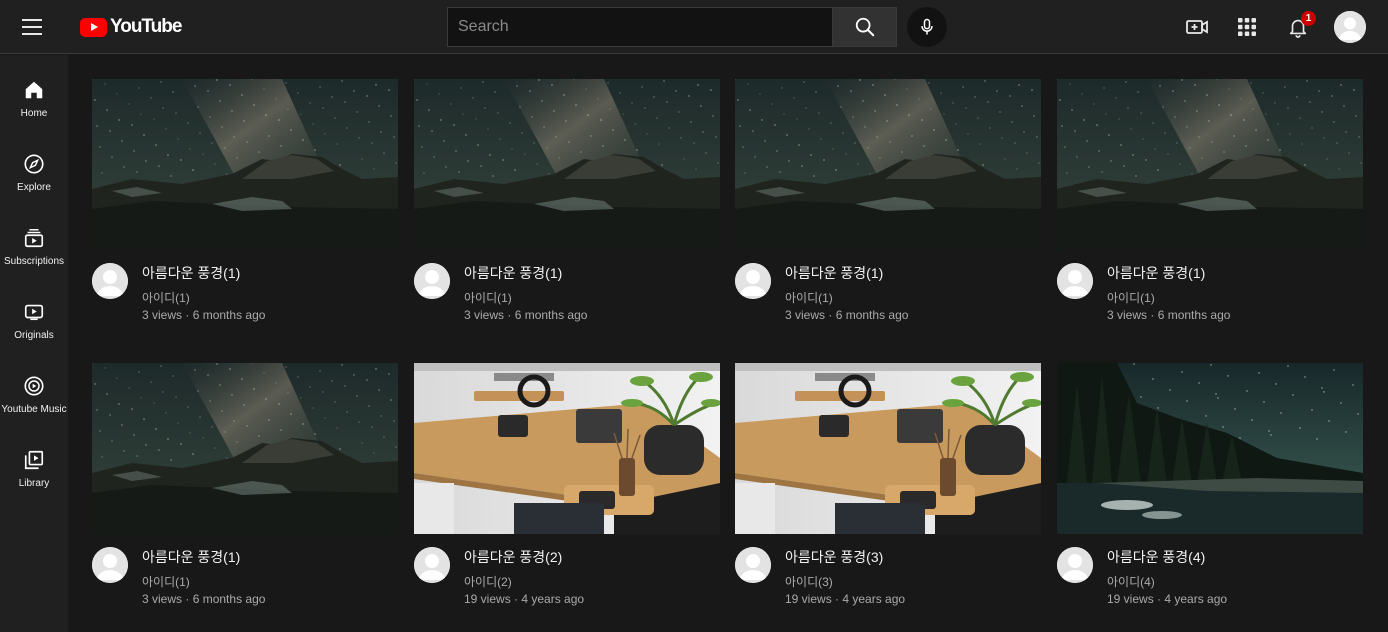 This screenshot has width=1388, height=632. What do you see at coordinates (34, 108) in the screenshot?
I see `sidebar-item-home: Home` at bounding box center [34, 108].